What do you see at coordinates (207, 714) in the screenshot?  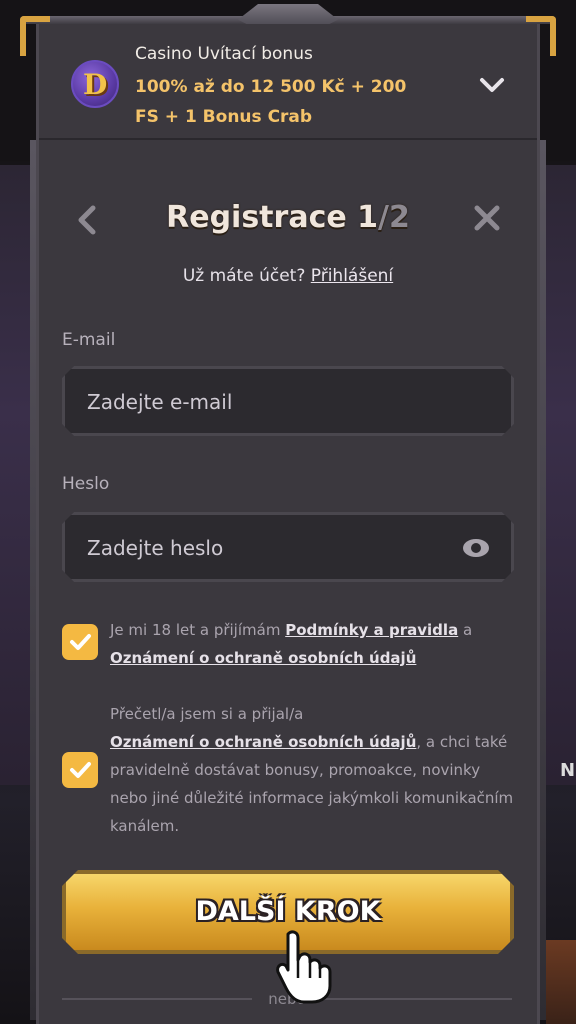 I see `consent-marketing-prefix: Přečetl/a jsem si a přijal/a` at bounding box center [207, 714].